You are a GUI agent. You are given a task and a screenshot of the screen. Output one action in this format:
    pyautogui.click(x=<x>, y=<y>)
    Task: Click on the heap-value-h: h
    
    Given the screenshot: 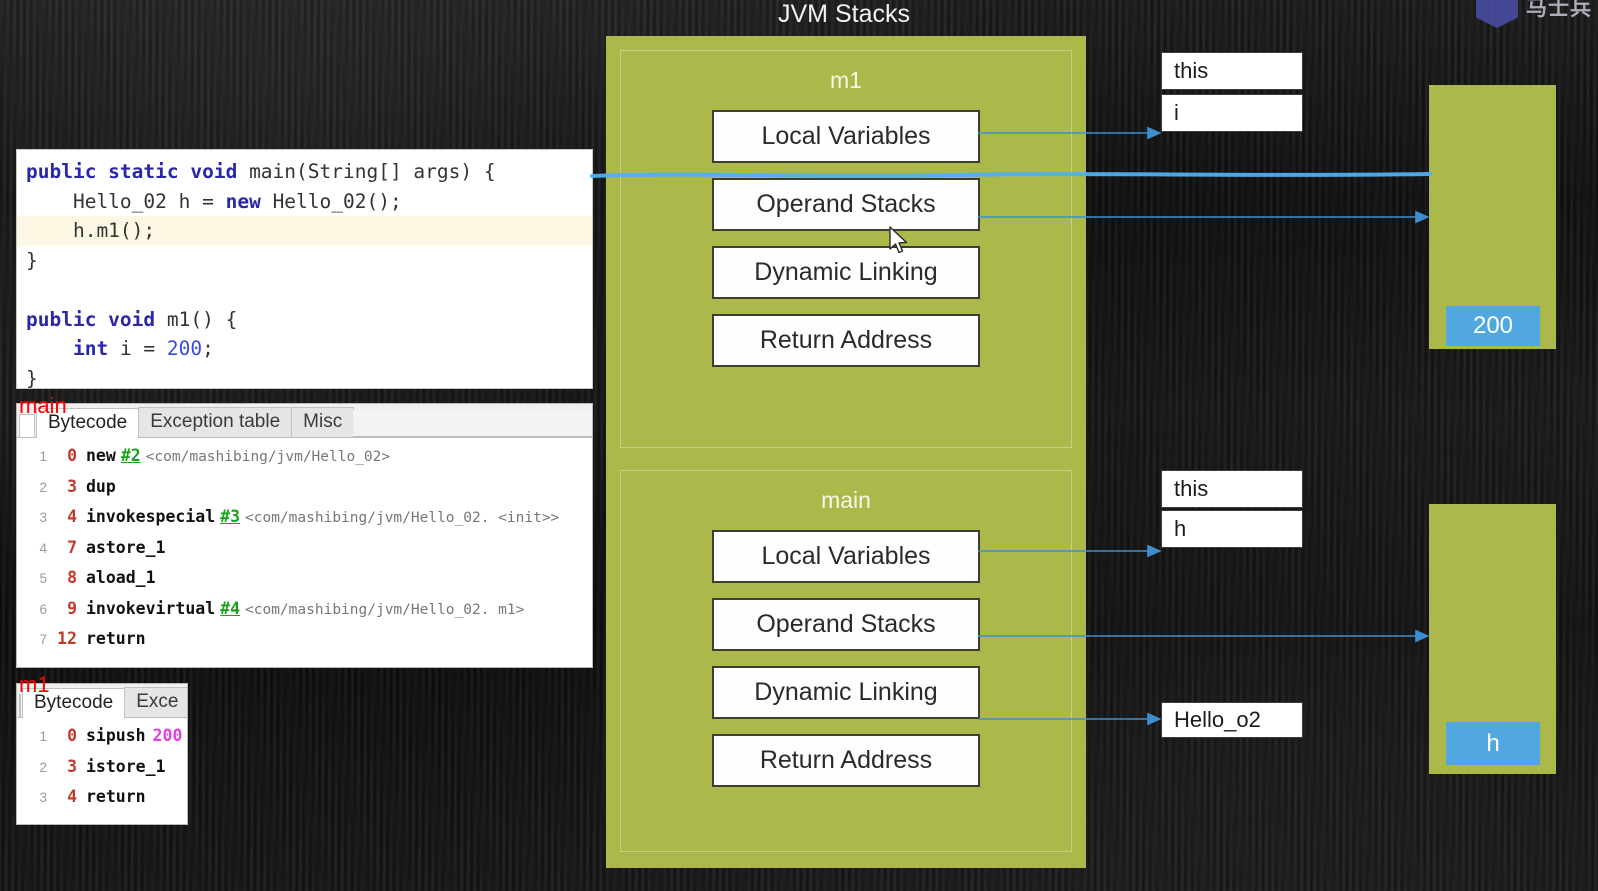 What is the action you would take?
    pyautogui.click(x=1493, y=743)
    